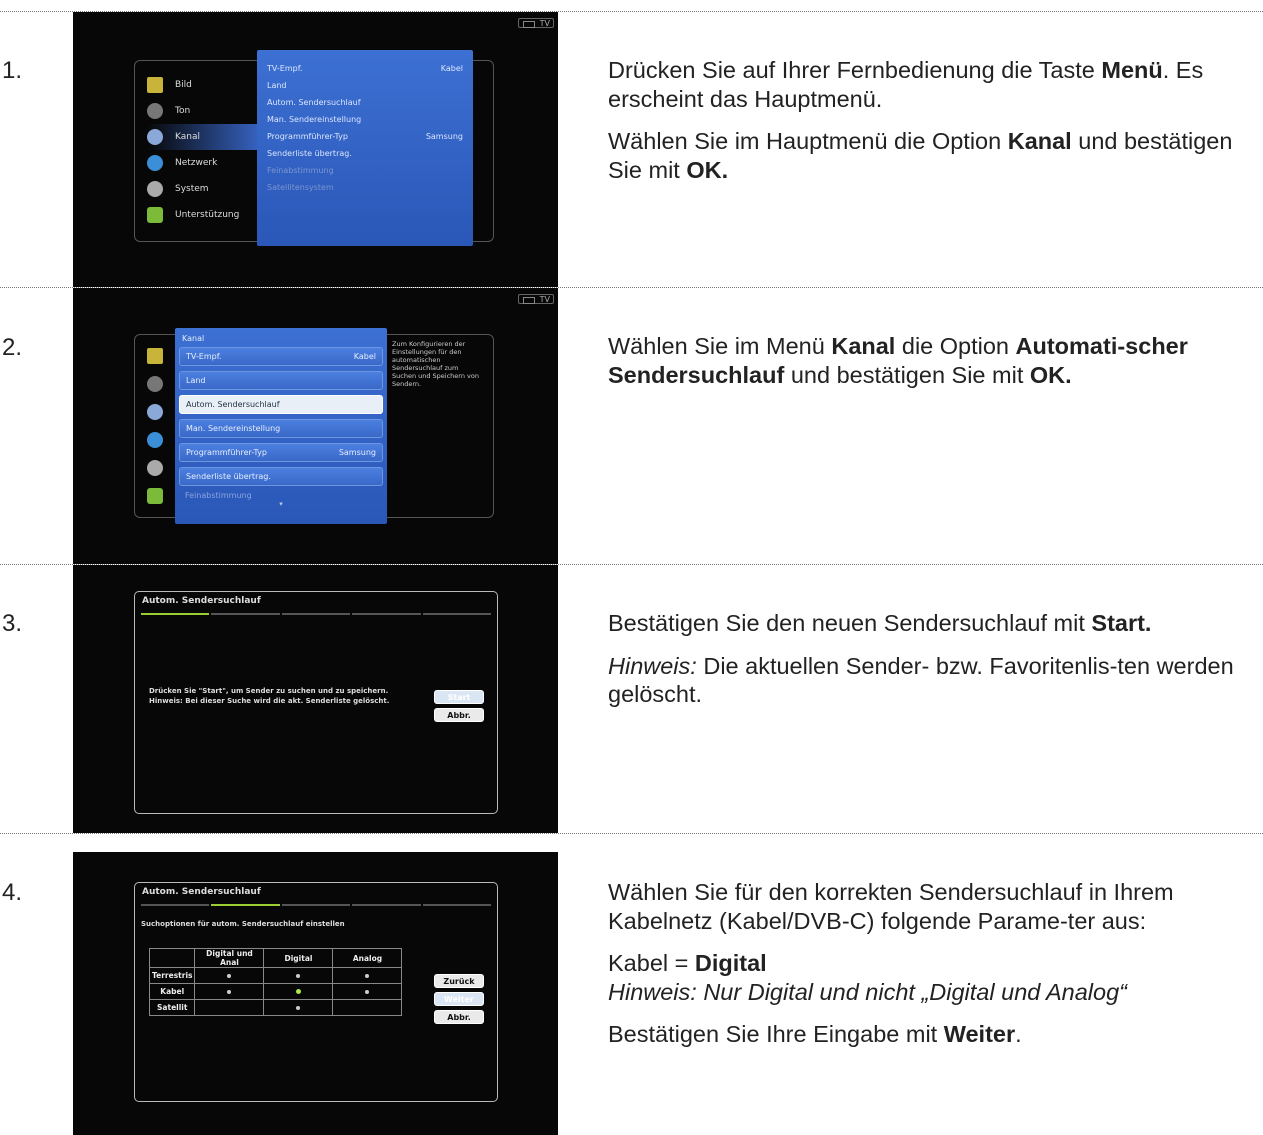 This screenshot has height=1135, width=1263. I want to click on back-button: Zurück, so click(459, 981).